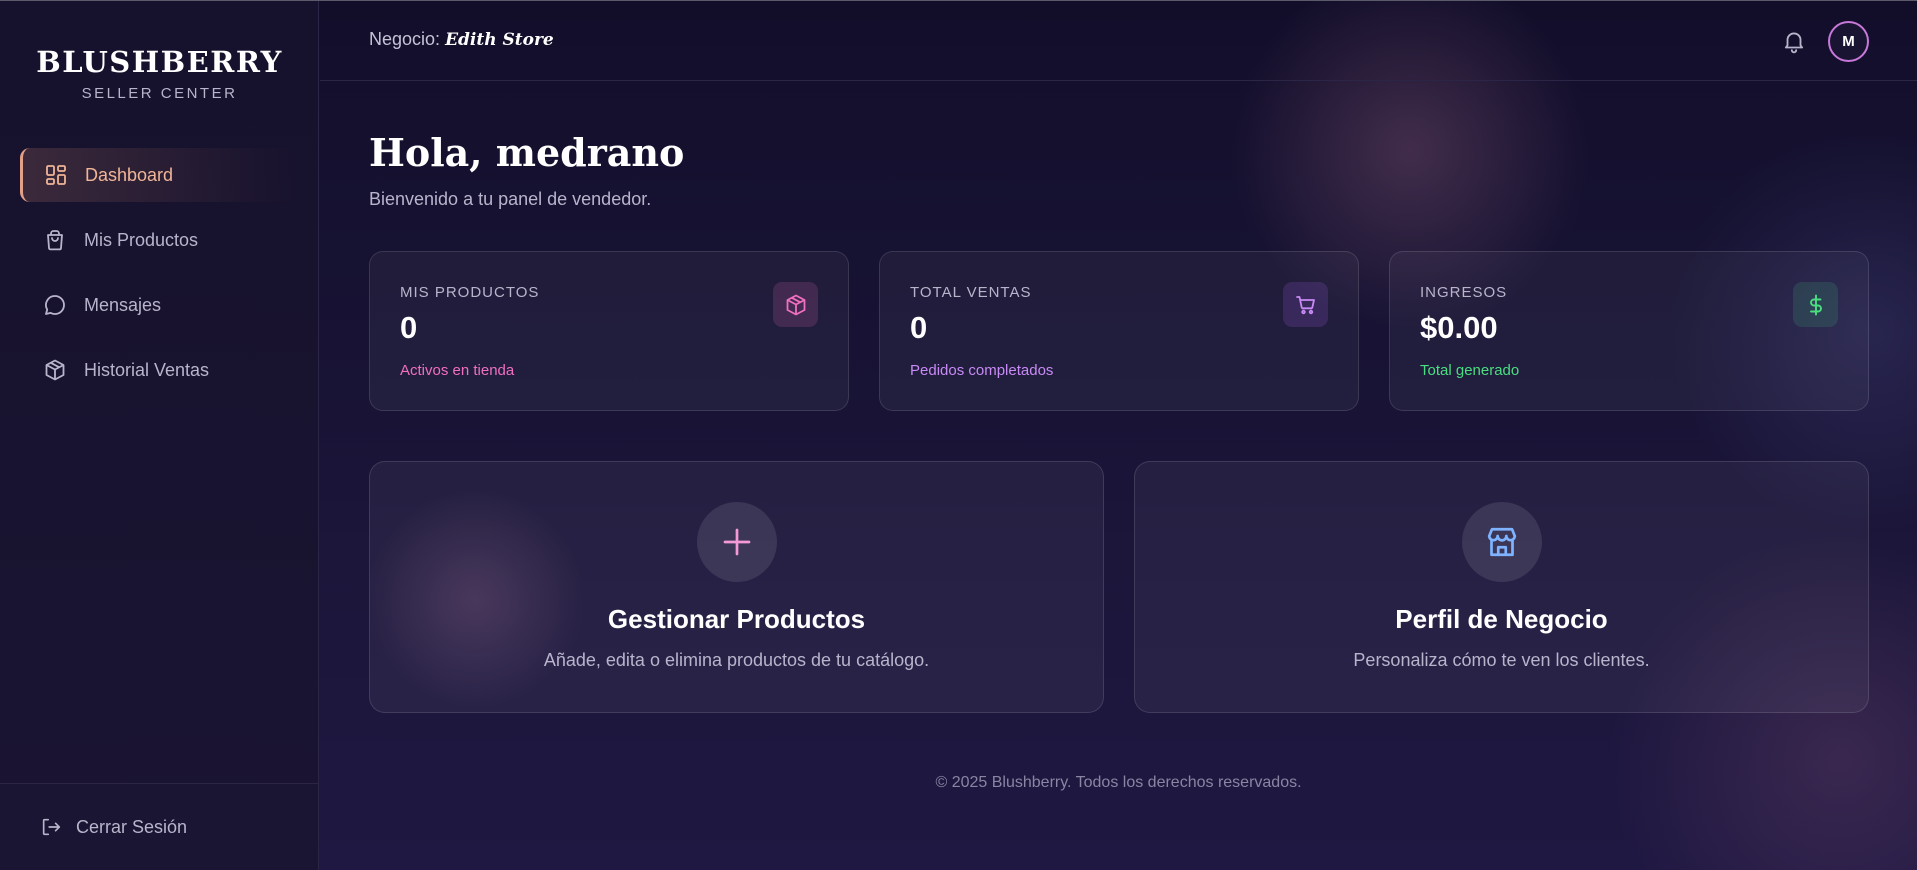 Image resolution: width=1917 pixels, height=870 pixels. I want to click on action-title: Perfil de Negocio, so click(1501, 619).